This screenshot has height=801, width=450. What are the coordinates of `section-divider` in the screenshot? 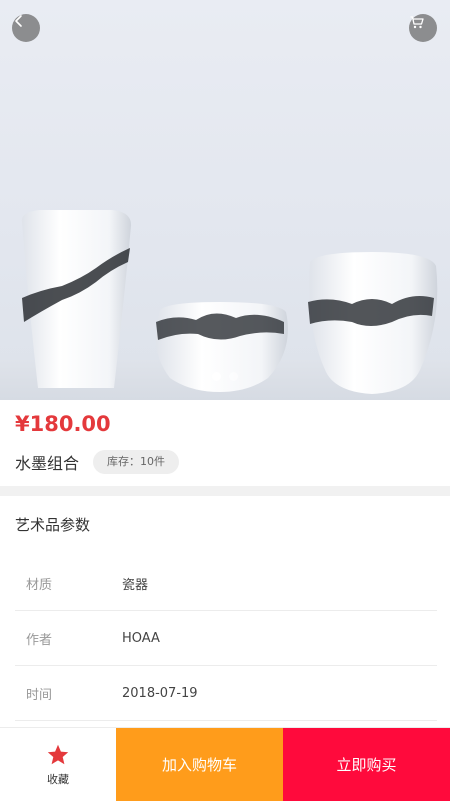 It's located at (225, 491).